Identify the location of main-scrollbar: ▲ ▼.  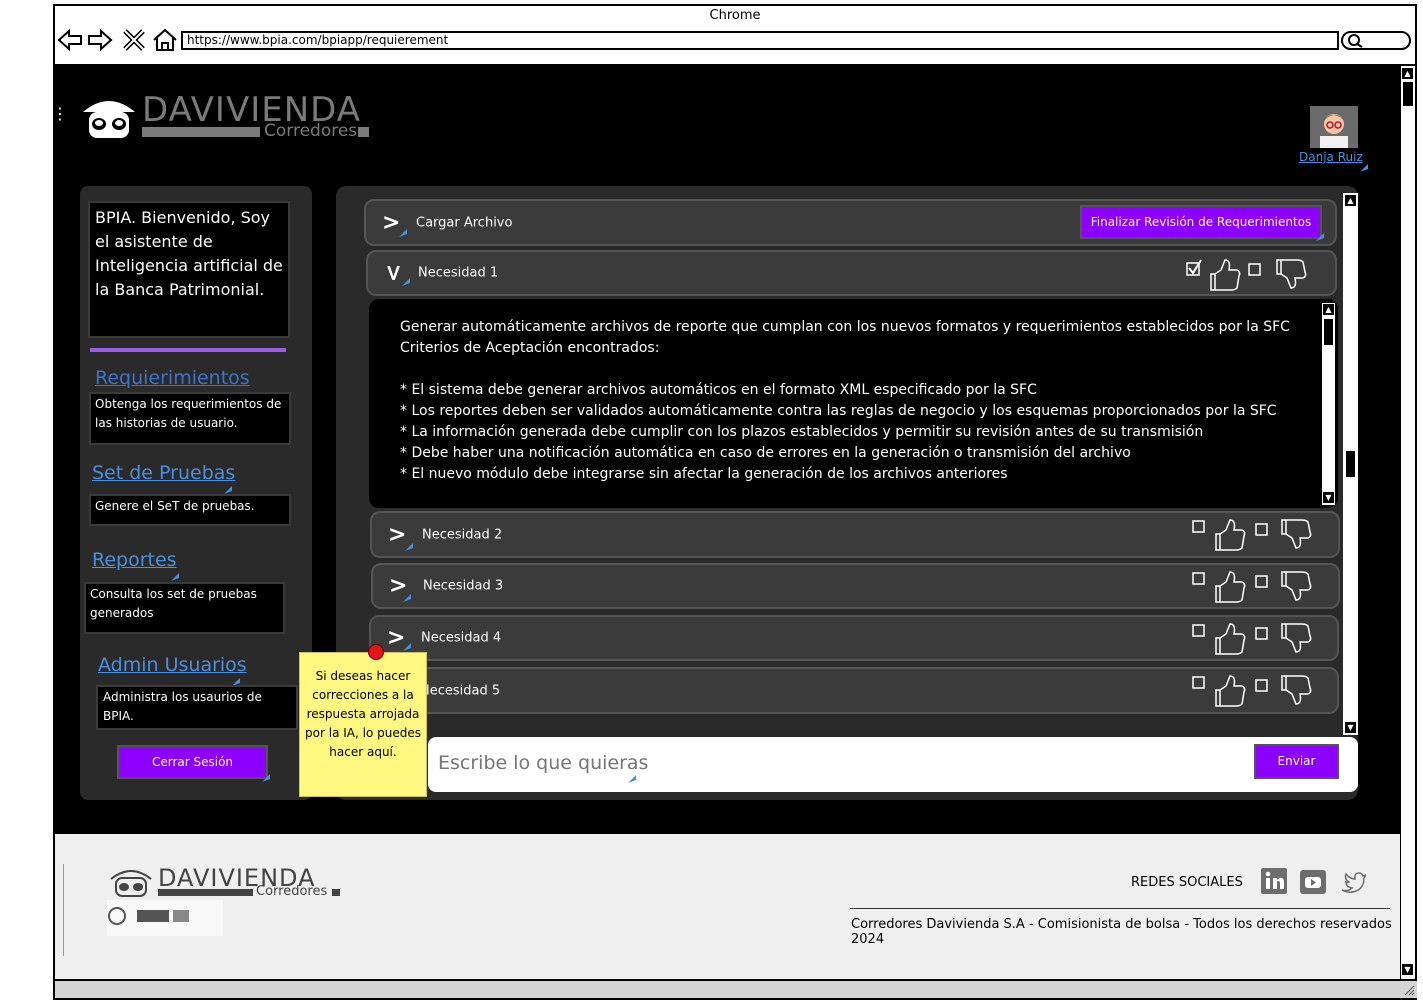
(1350, 464).